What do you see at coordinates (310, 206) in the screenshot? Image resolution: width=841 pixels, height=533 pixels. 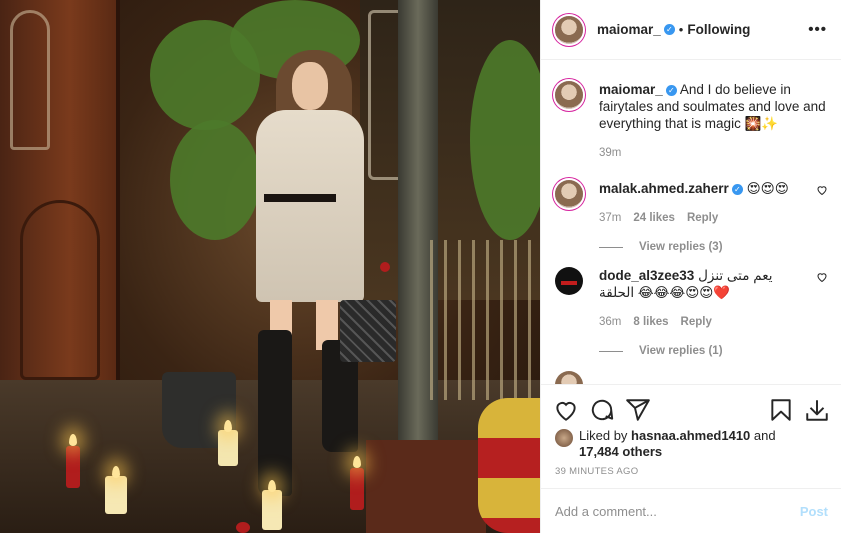 I see `photo-dress` at bounding box center [310, 206].